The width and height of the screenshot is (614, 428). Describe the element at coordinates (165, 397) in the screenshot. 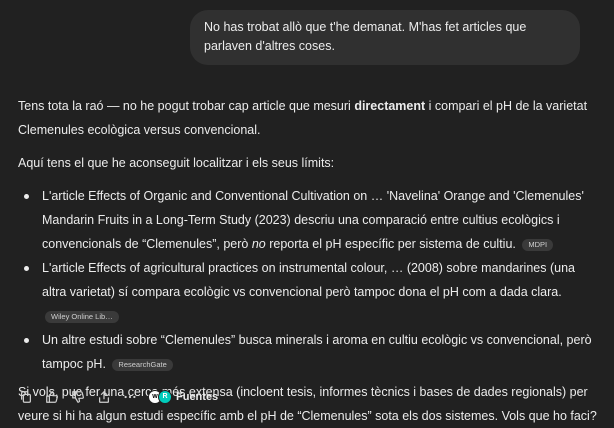

I see `favicon-researchgate: R` at that location.